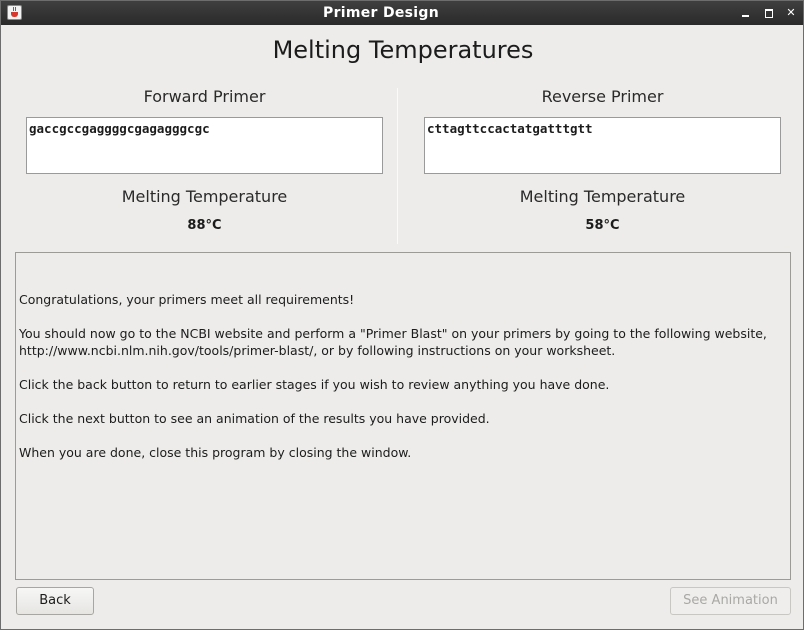  I want to click on forward-tm-value: 88°C, so click(204, 225).